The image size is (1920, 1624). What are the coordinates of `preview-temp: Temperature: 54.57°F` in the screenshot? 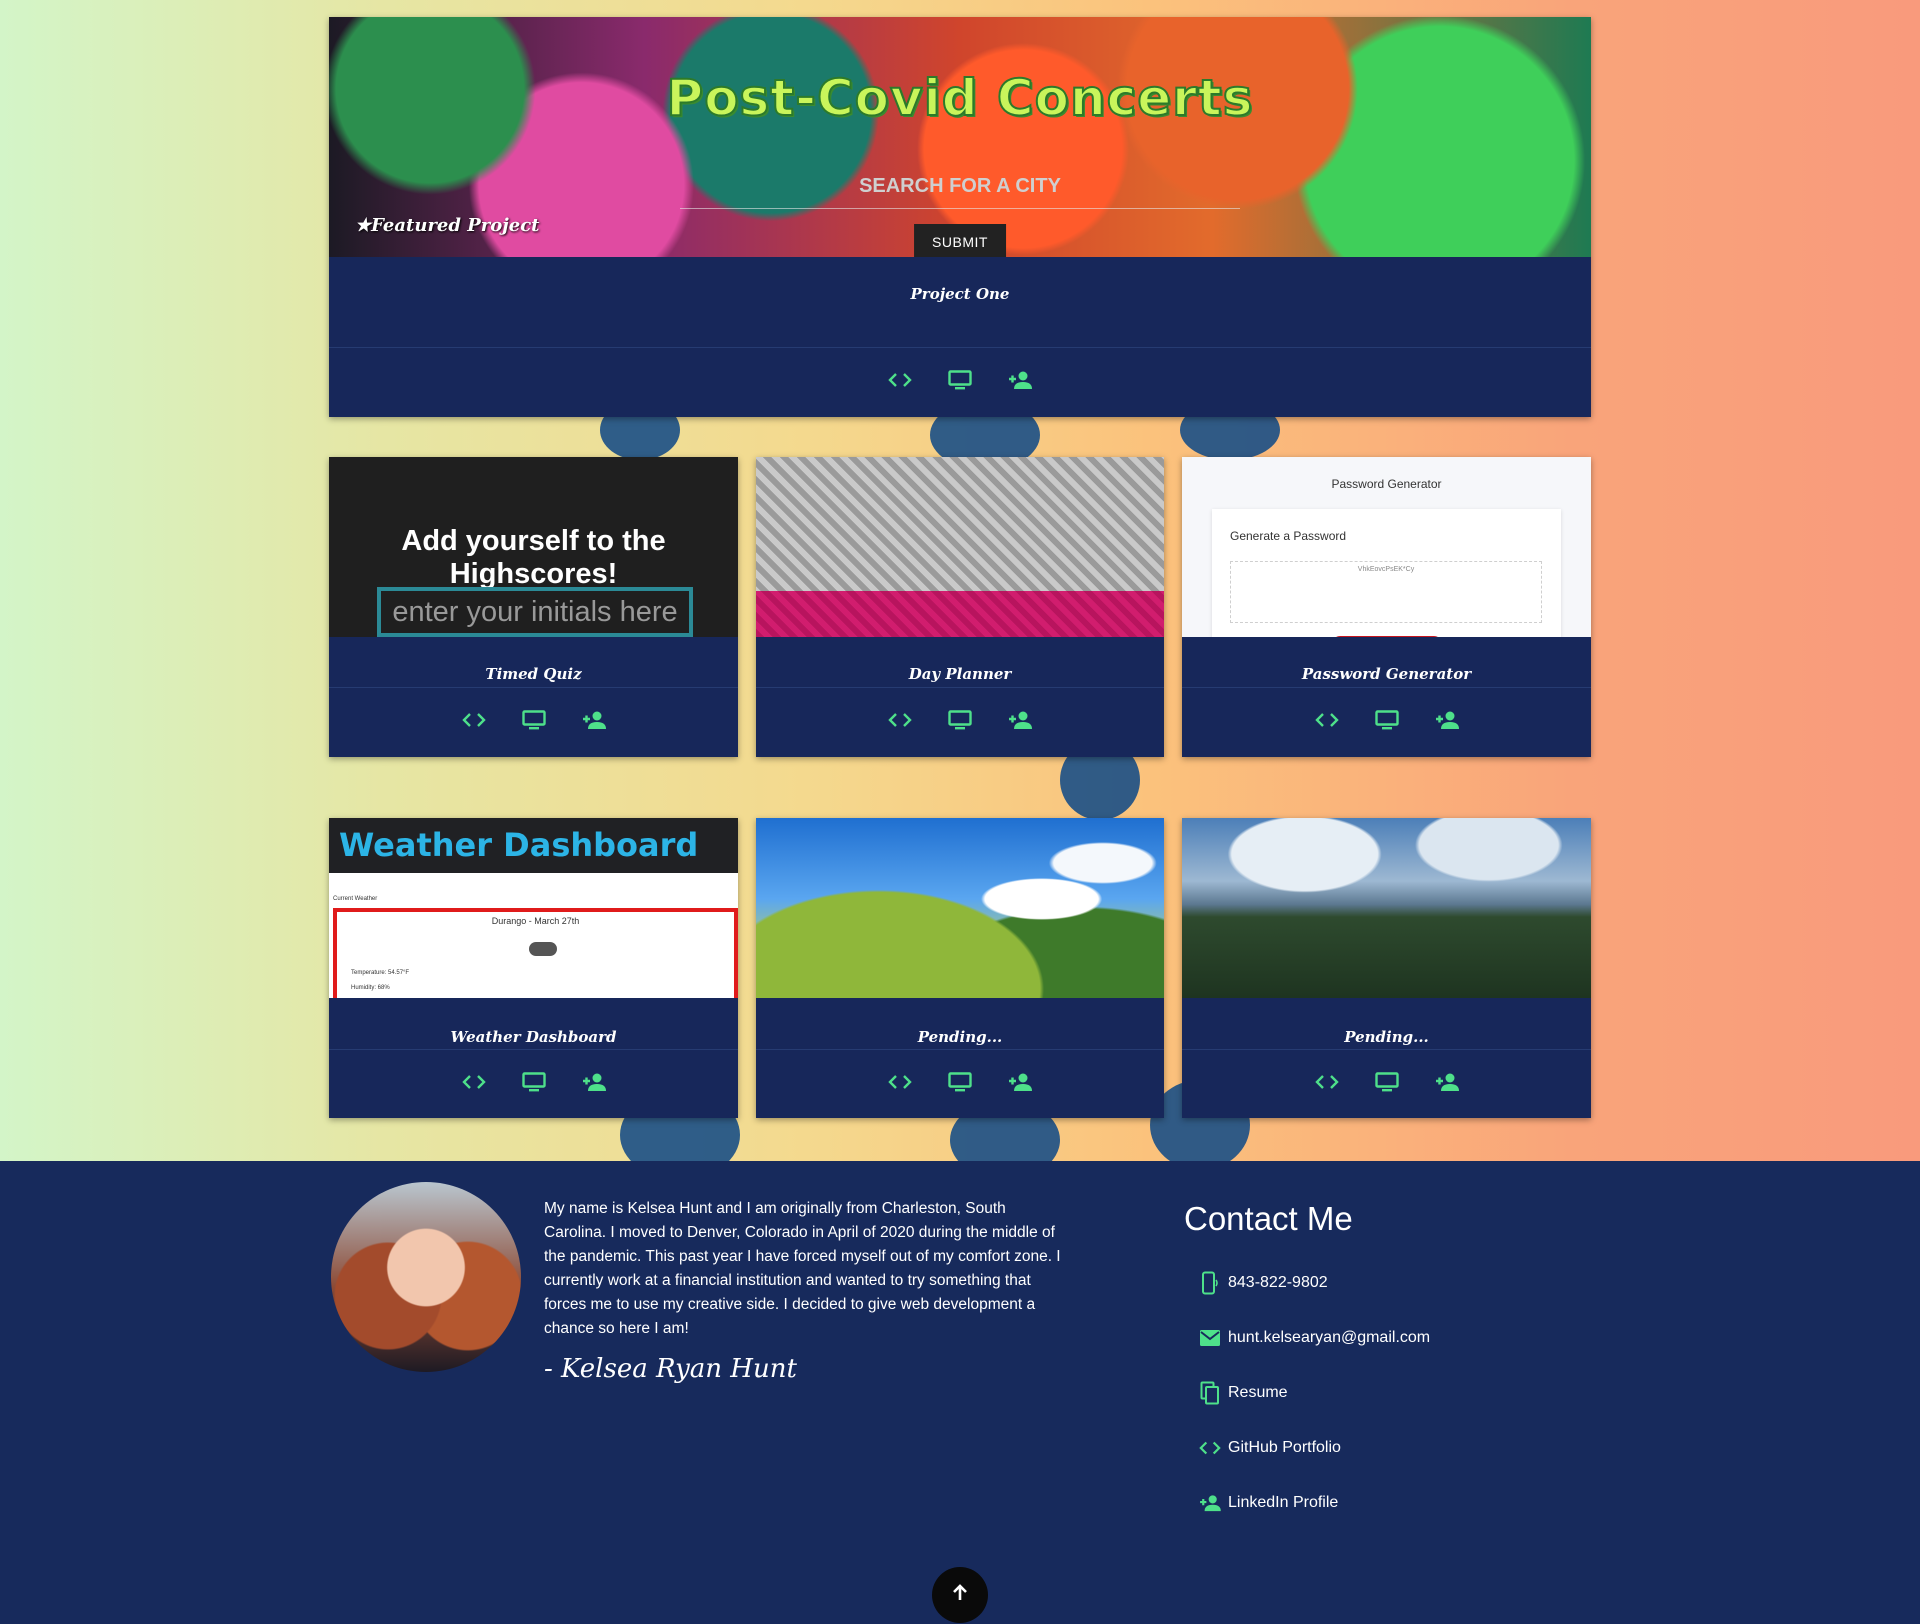 It's located at (380, 973).